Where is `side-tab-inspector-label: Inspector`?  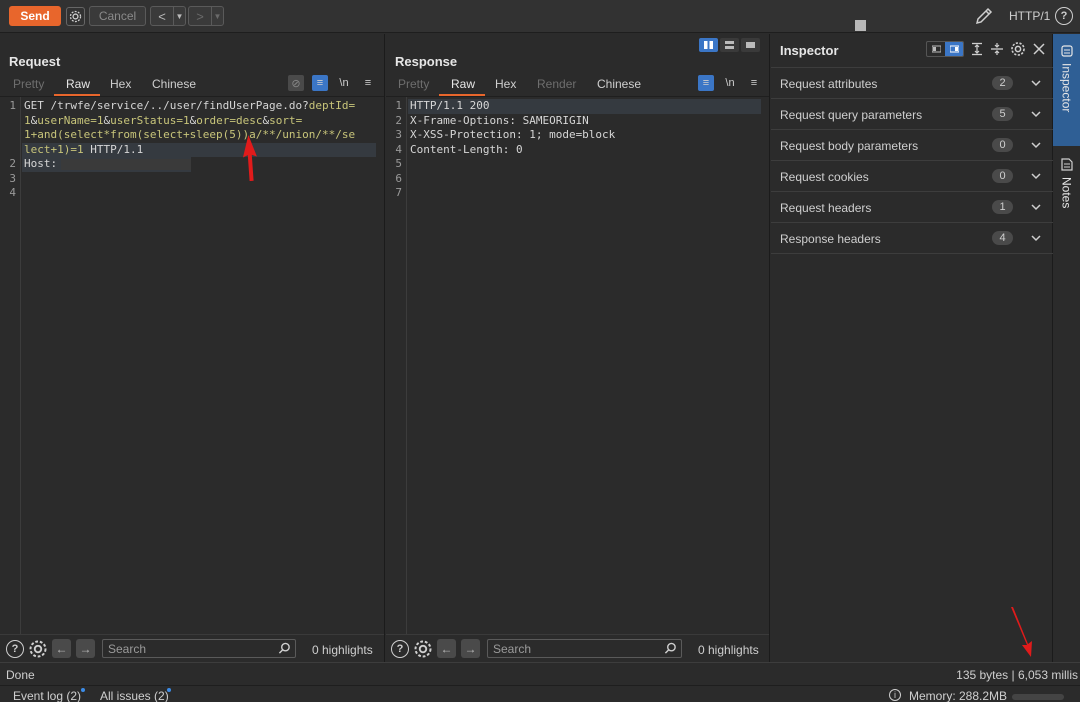
side-tab-inspector-label: Inspector is located at coordinates (1066, 88).